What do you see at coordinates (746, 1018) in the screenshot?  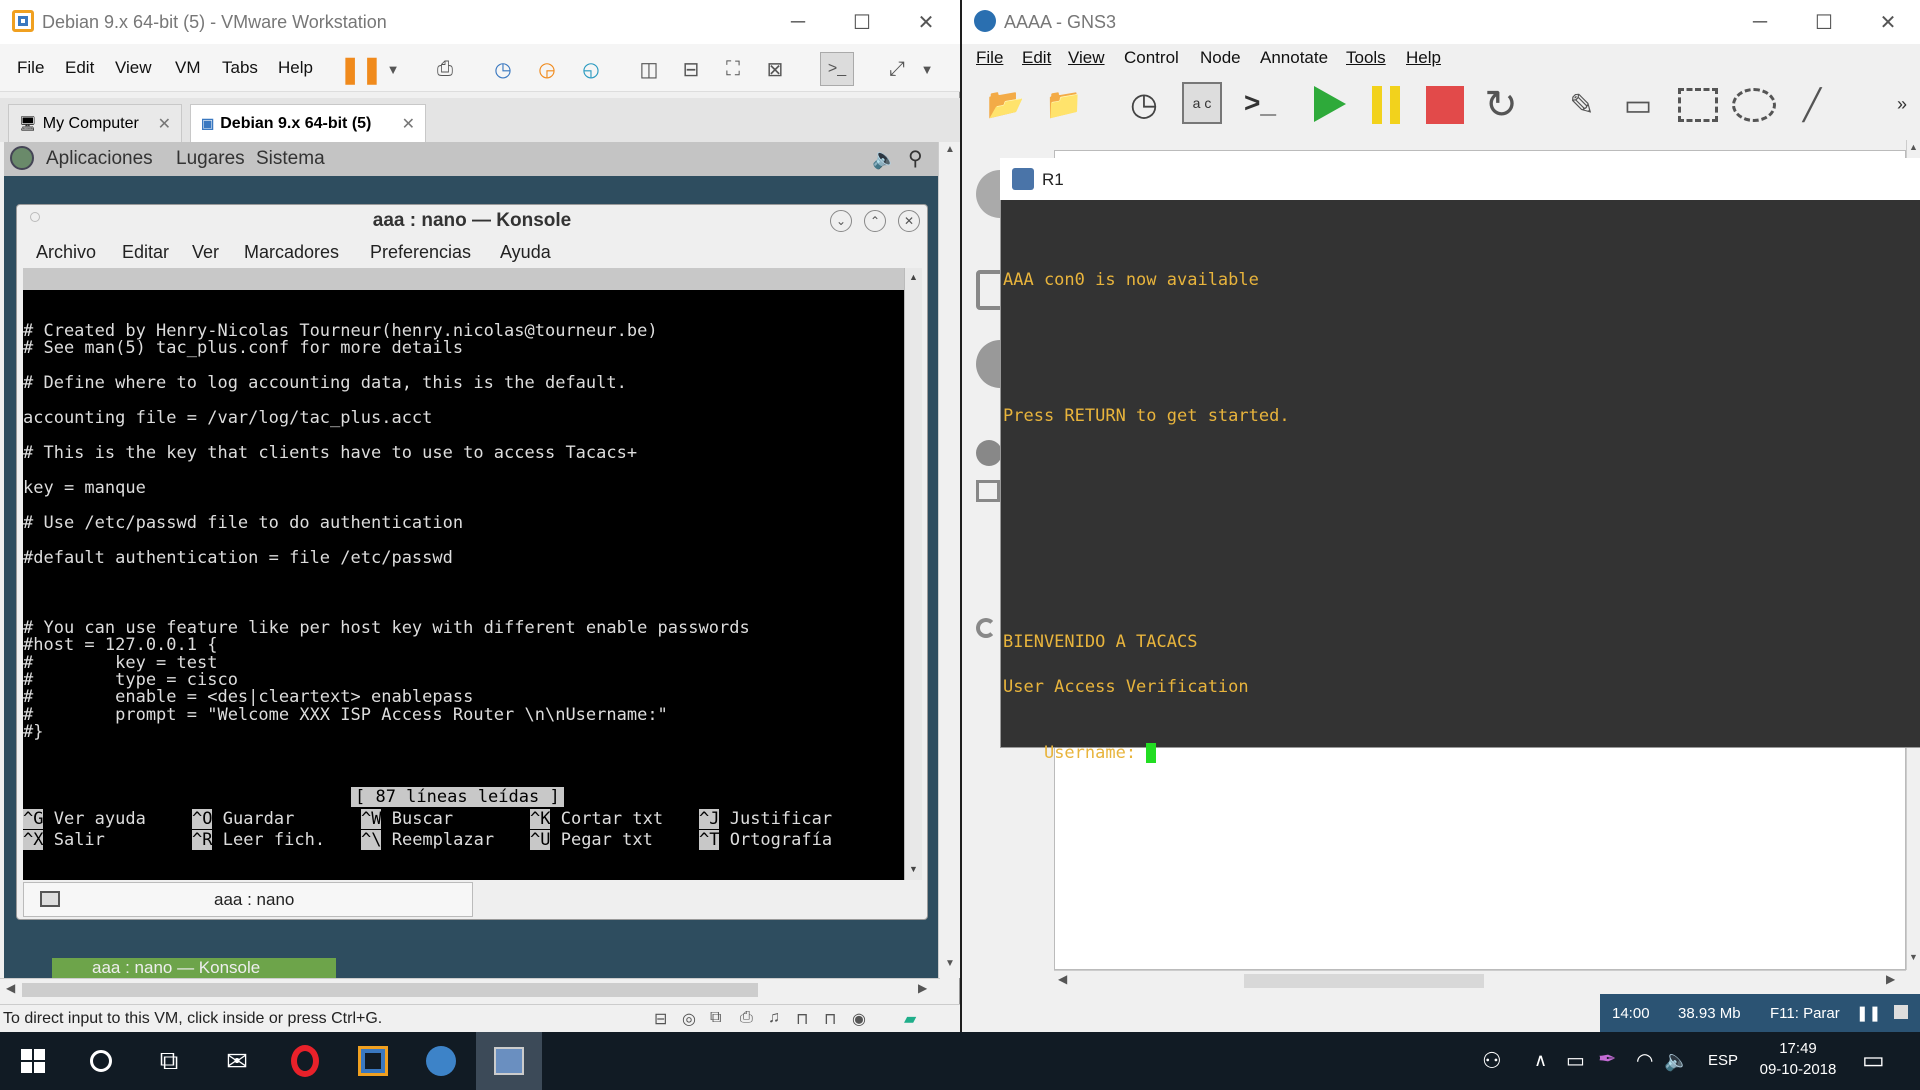 I see `printer-icon: ⎙` at bounding box center [746, 1018].